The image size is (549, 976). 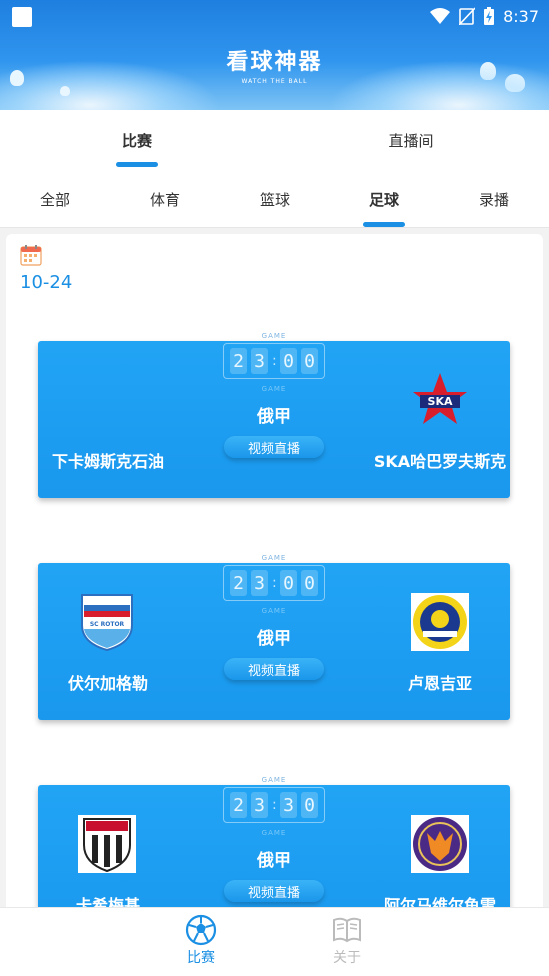 I want to click on notification-icon, so click(x=22, y=17).